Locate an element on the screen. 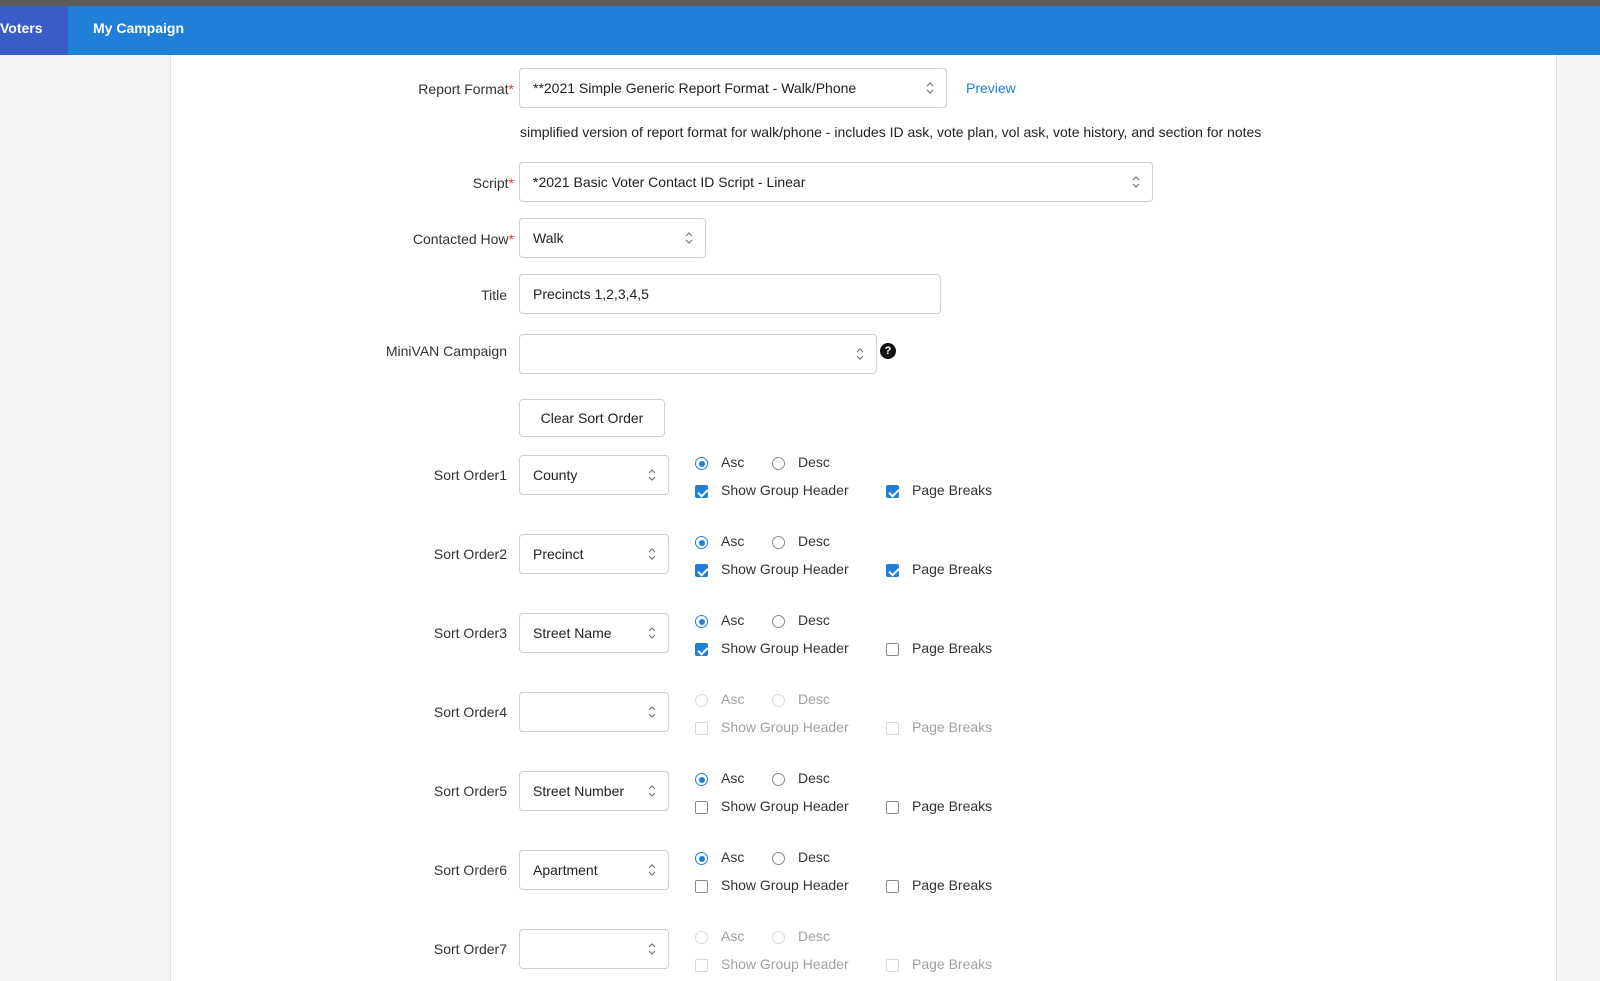  sort-order-select: Apartment is located at coordinates (594, 870).